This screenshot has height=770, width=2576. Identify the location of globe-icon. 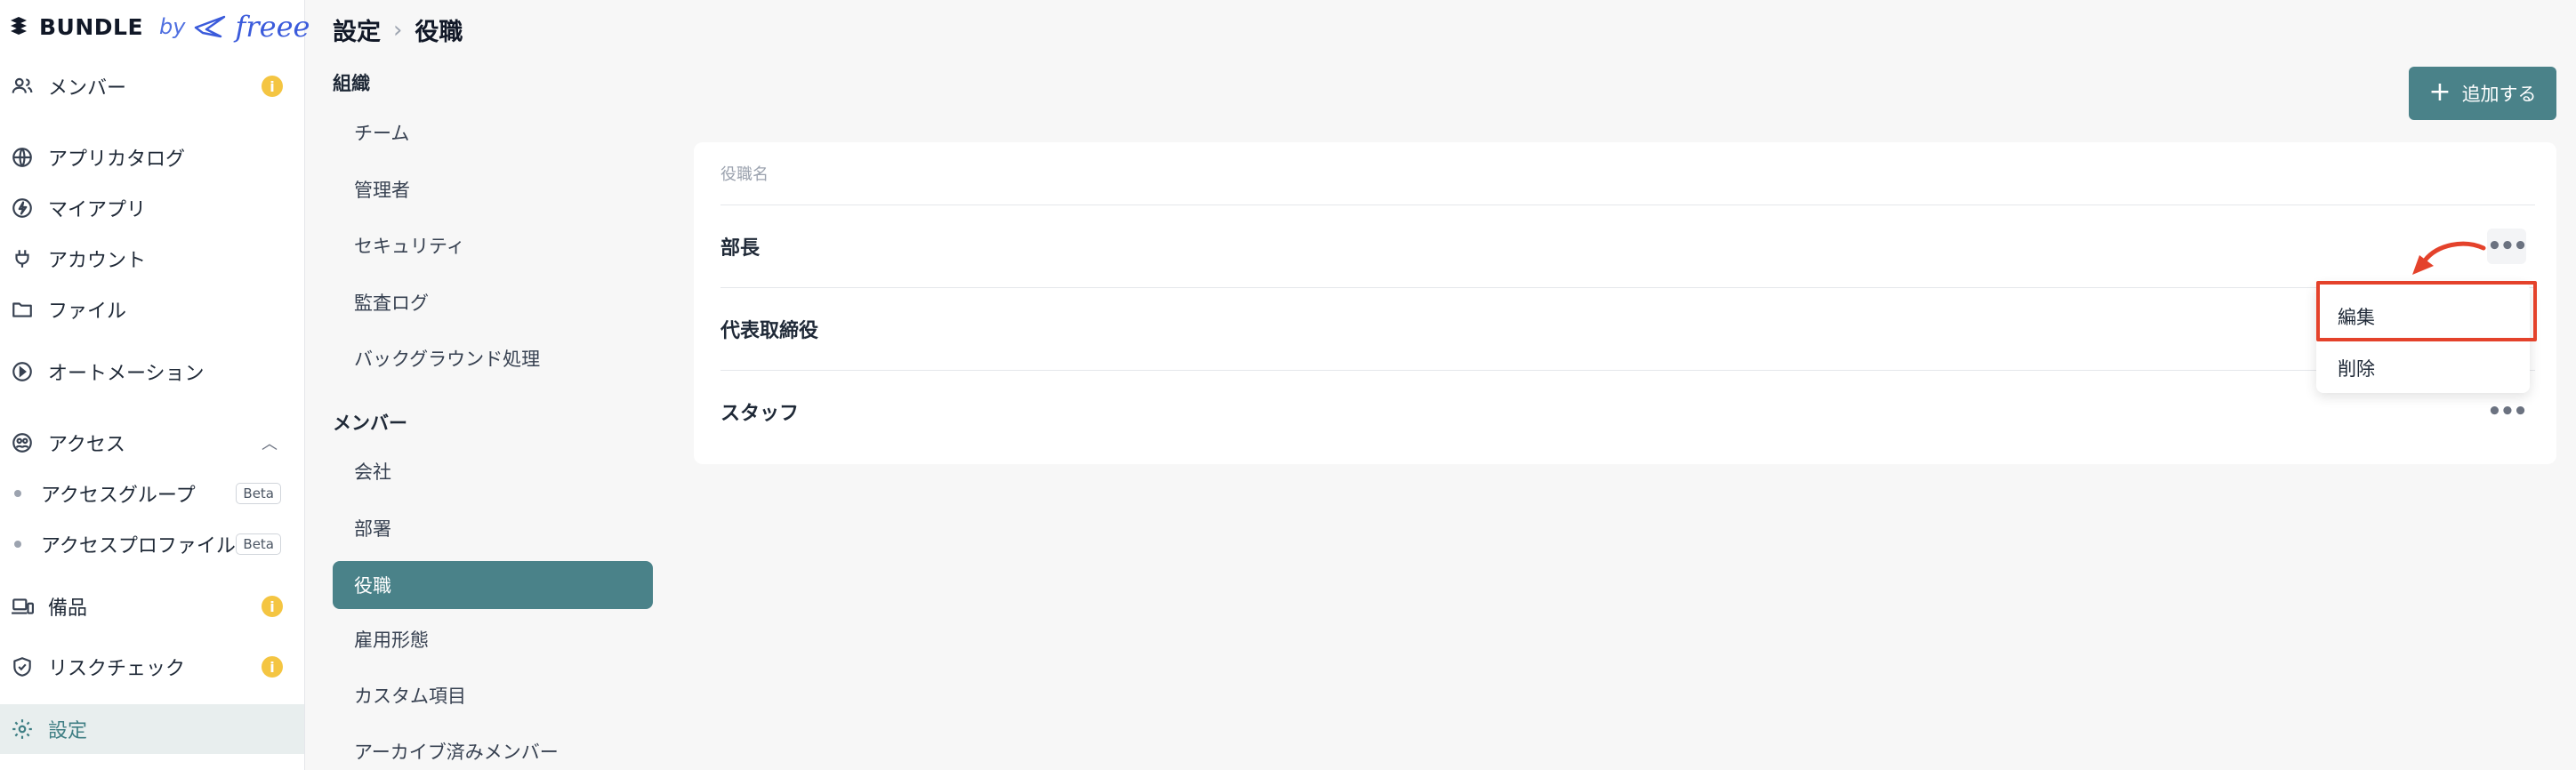
(22, 158).